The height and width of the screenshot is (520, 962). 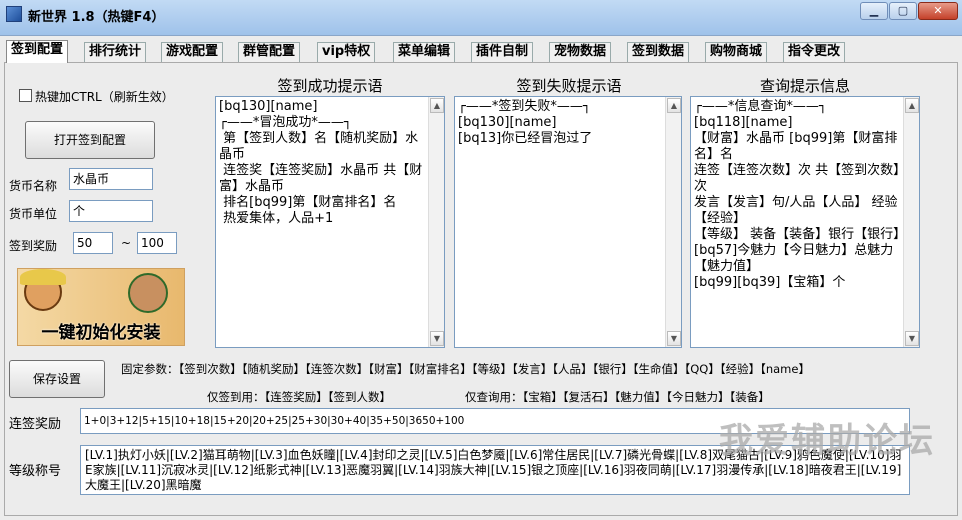 I want to click on text-line: [bq118][name], so click(x=743, y=122).